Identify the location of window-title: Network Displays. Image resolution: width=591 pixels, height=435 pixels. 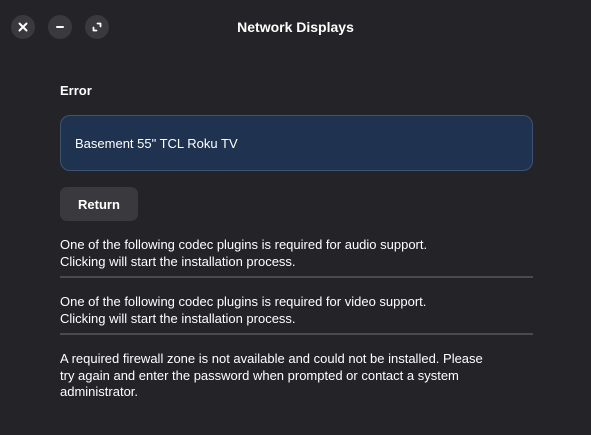
(295, 27).